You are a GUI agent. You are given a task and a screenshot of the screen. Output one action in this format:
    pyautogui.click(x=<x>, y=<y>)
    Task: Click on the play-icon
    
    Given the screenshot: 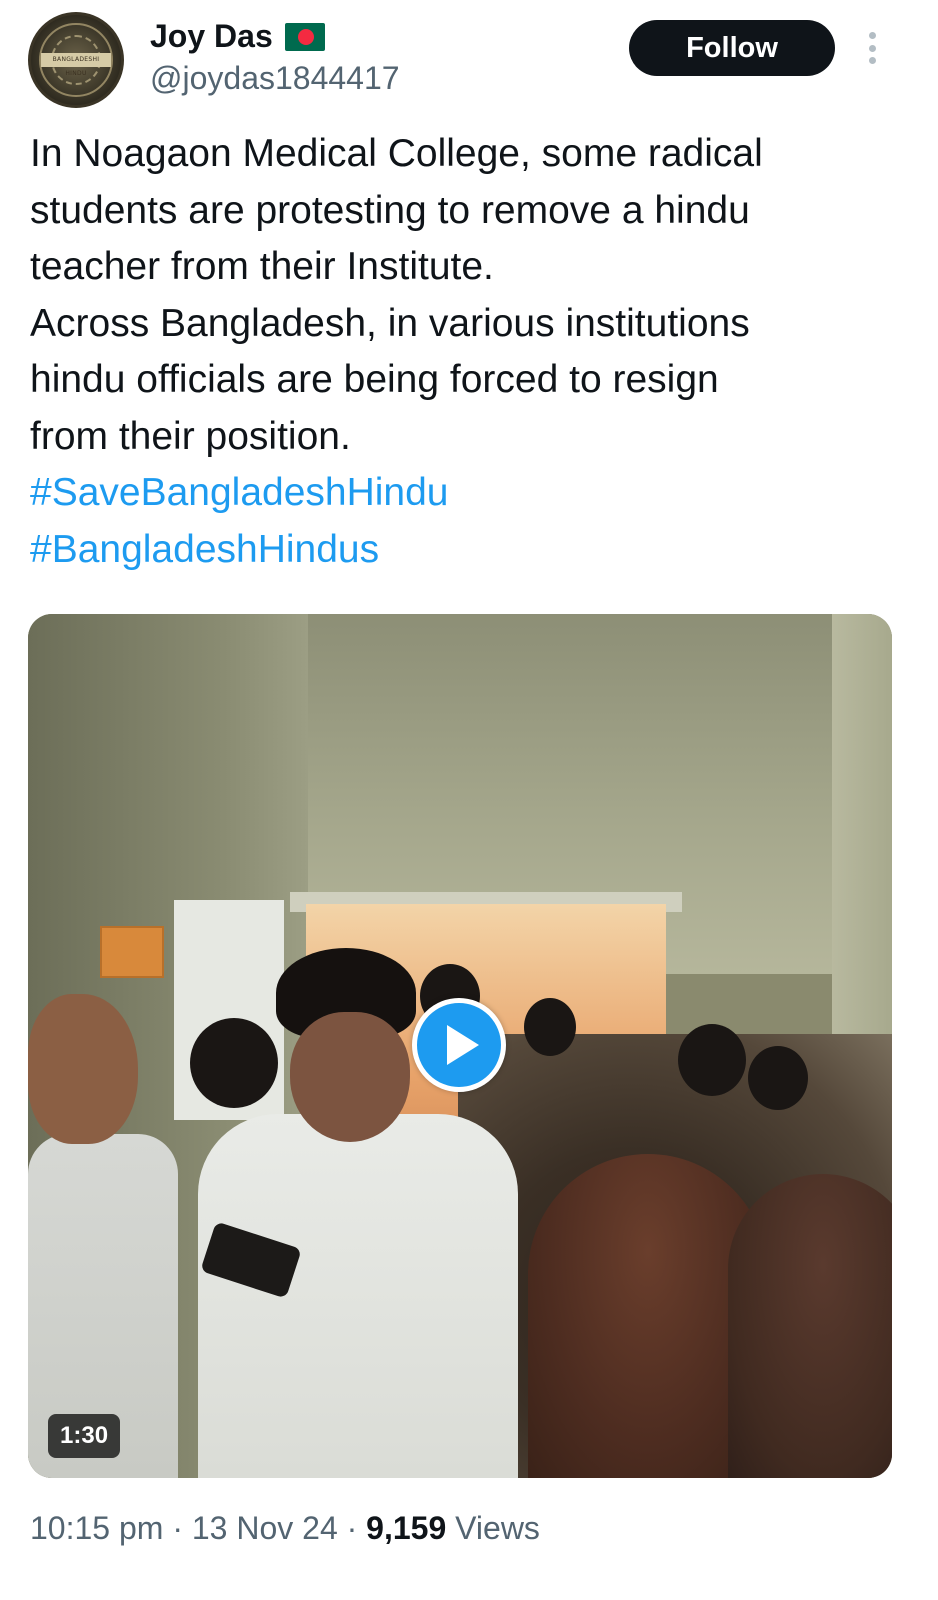 What is the action you would take?
    pyautogui.click(x=459, y=1045)
    